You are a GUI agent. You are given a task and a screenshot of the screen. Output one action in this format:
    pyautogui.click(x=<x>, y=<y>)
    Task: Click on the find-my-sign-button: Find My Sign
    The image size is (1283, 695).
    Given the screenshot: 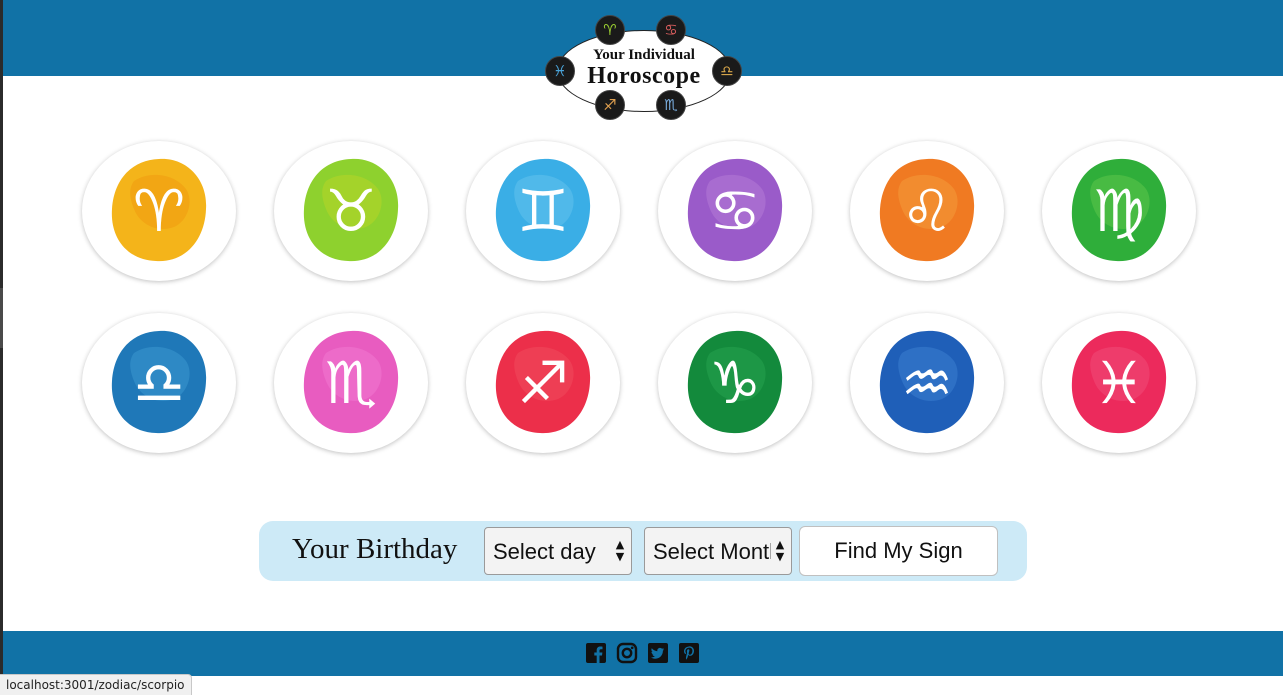 What is the action you would take?
    pyautogui.click(x=898, y=551)
    